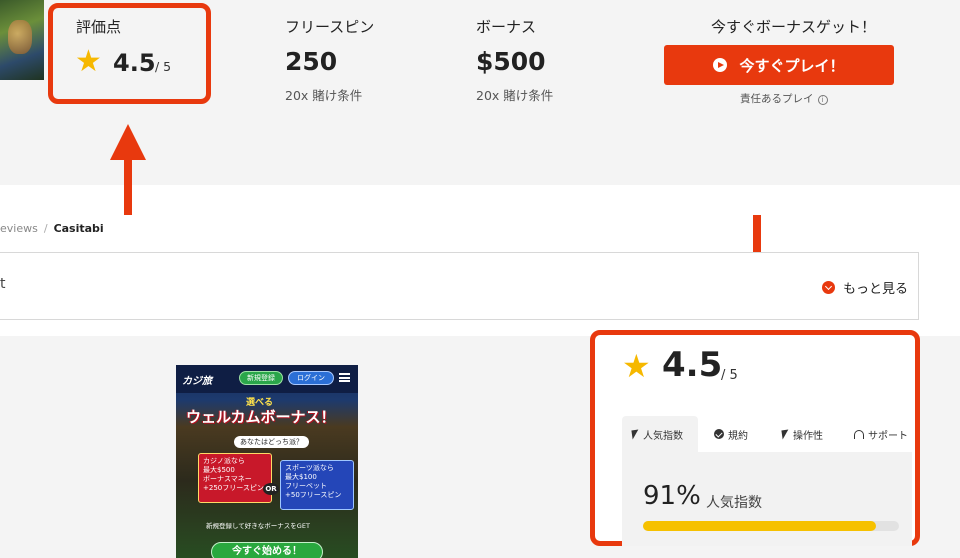  What do you see at coordinates (197, 381) in the screenshot?
I see `promo-logo: カジ旅` at bounding box center [197, 381].